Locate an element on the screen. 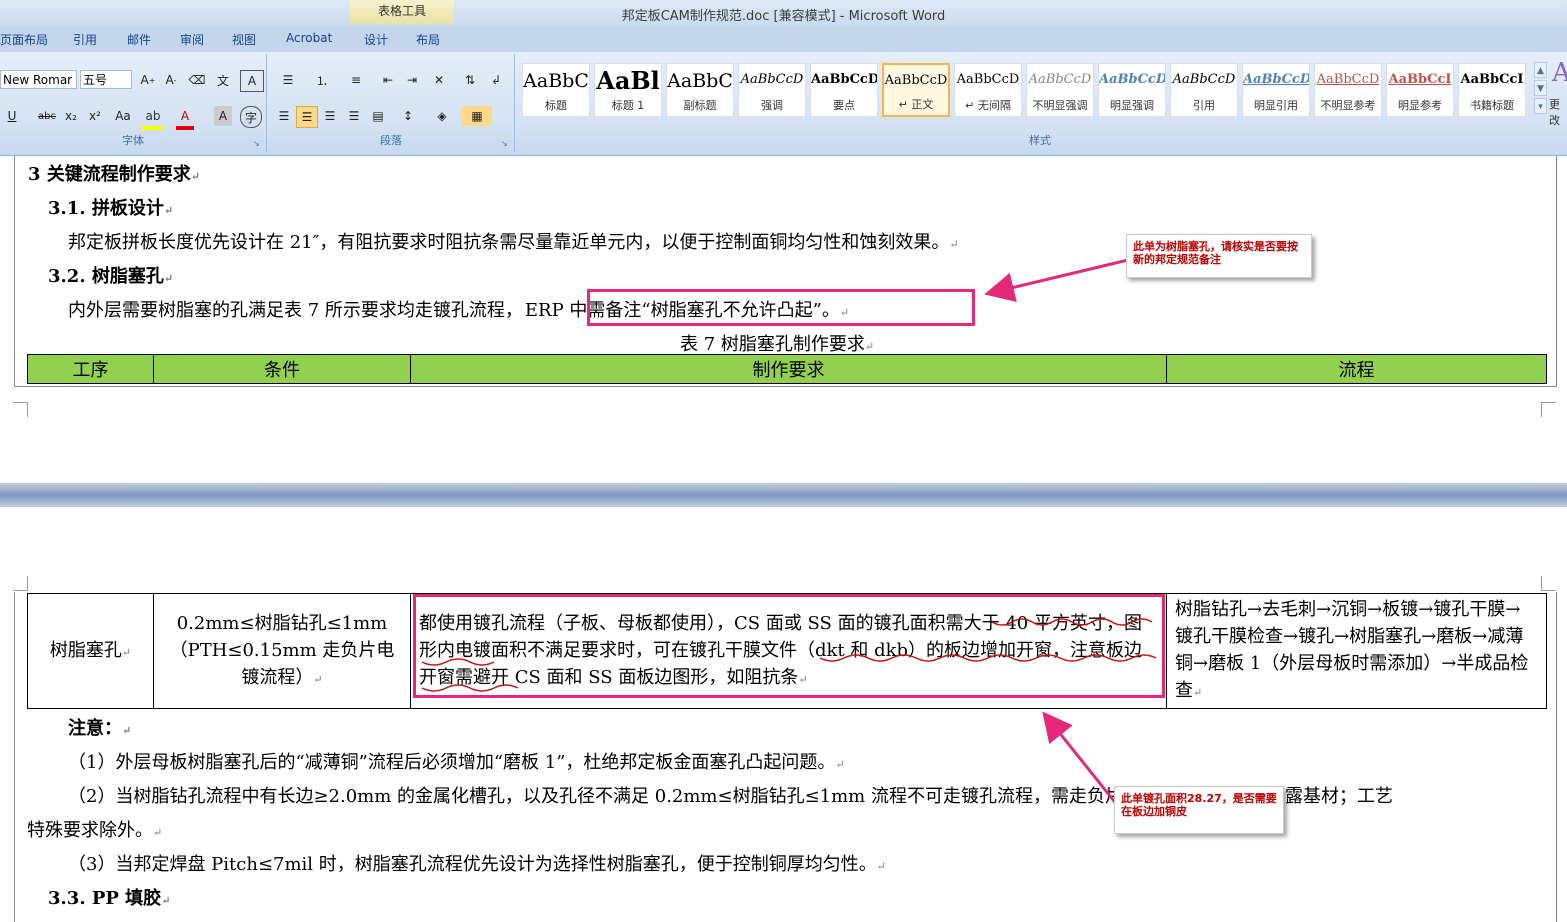 The height and width of the screenshot is (922, 1567). annotation-resin-plug: 此单为树脂塞孔，请核实是否要按新的邦定规范备注 is located at coordinates (1219, 256).